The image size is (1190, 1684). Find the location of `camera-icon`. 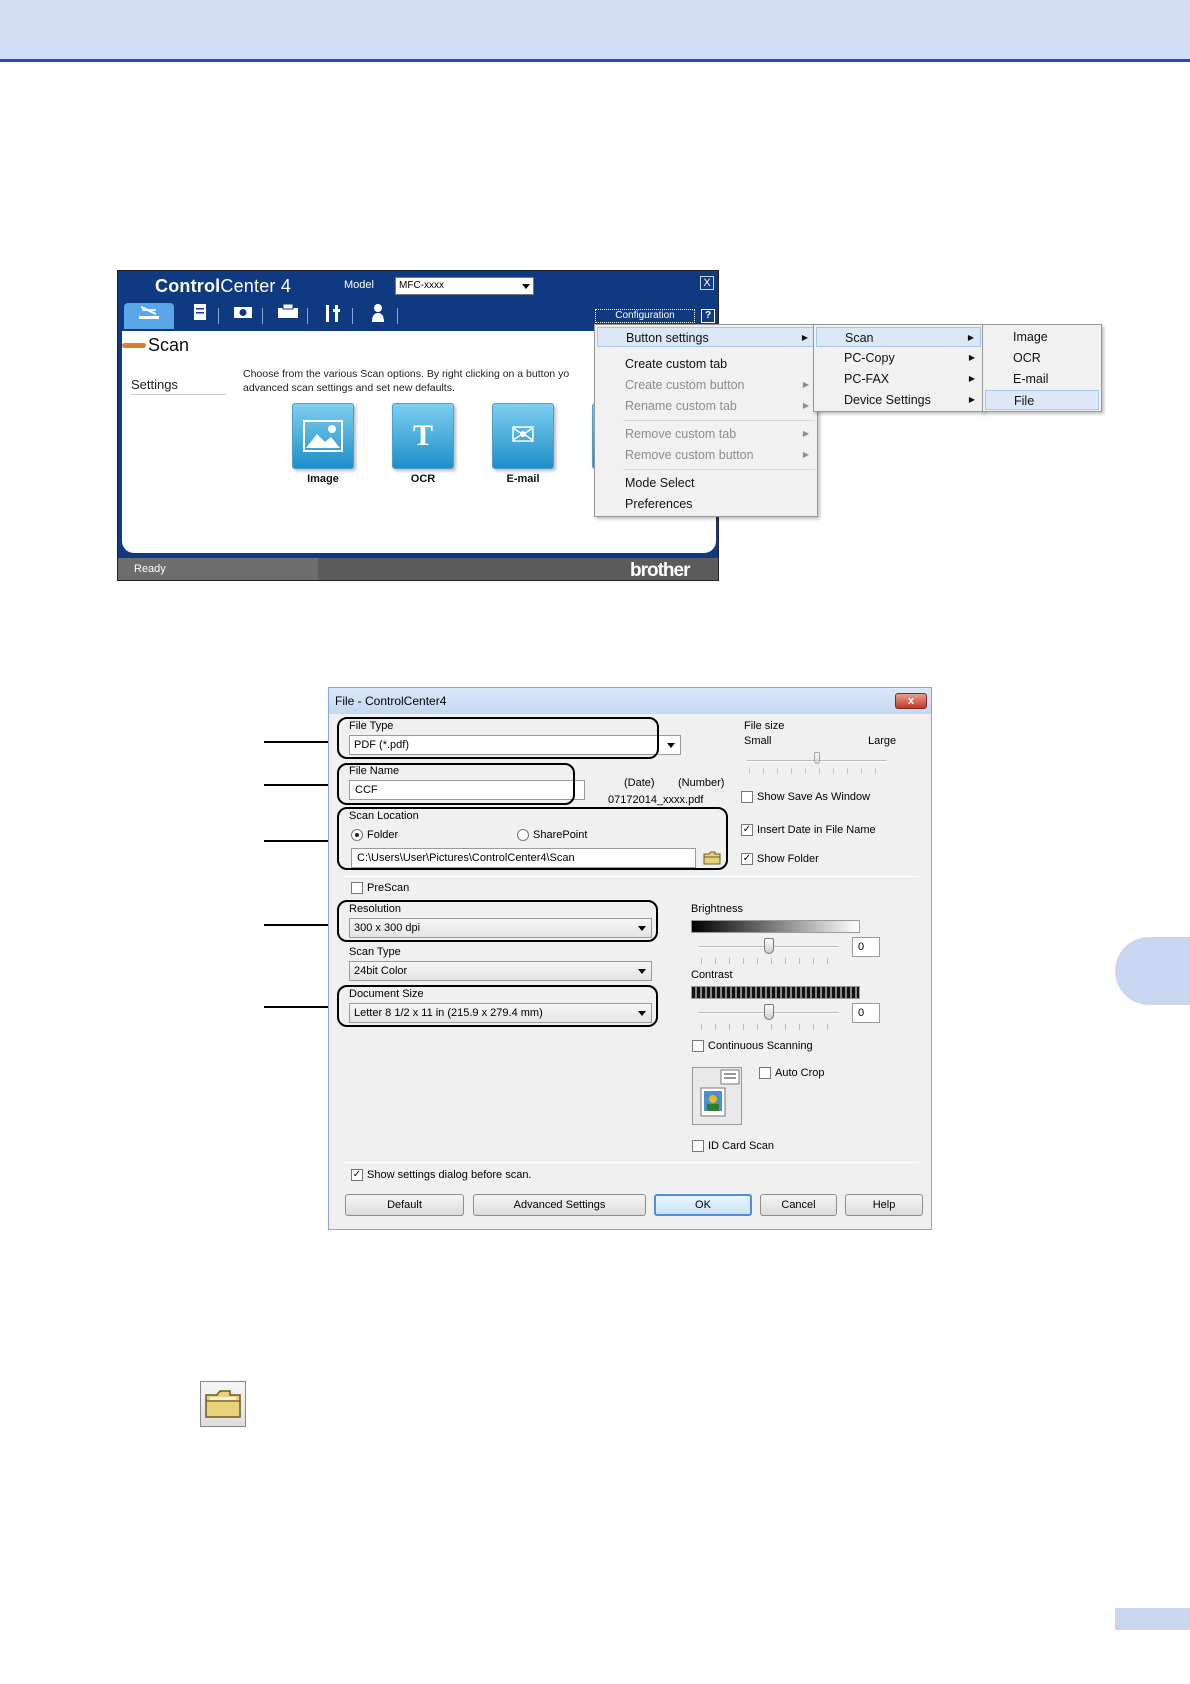

camera-icon is located at coordinates (243, 312).